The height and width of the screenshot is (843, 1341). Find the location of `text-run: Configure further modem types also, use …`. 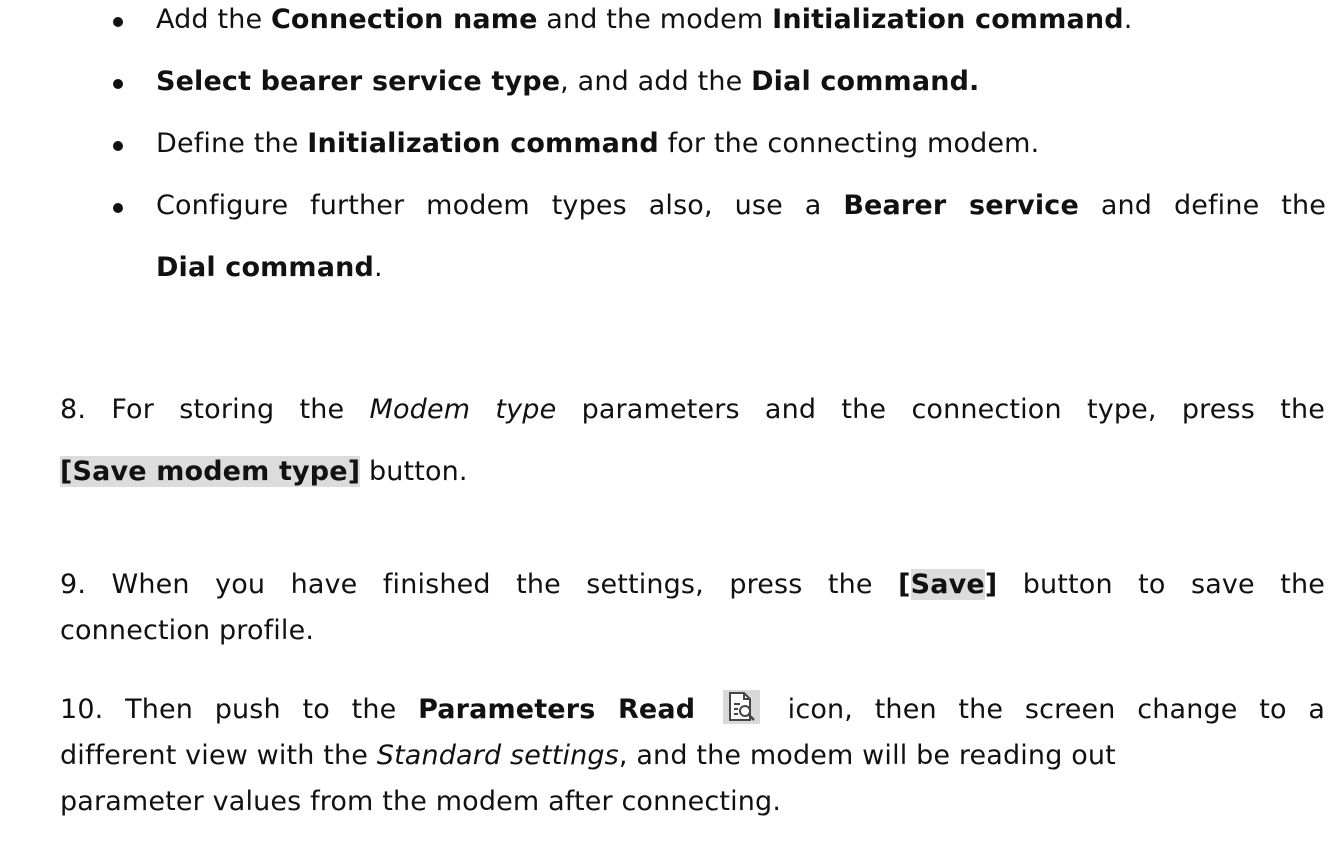

text-run: Configure further modem types also, use … is located at coordinates (500, 205).